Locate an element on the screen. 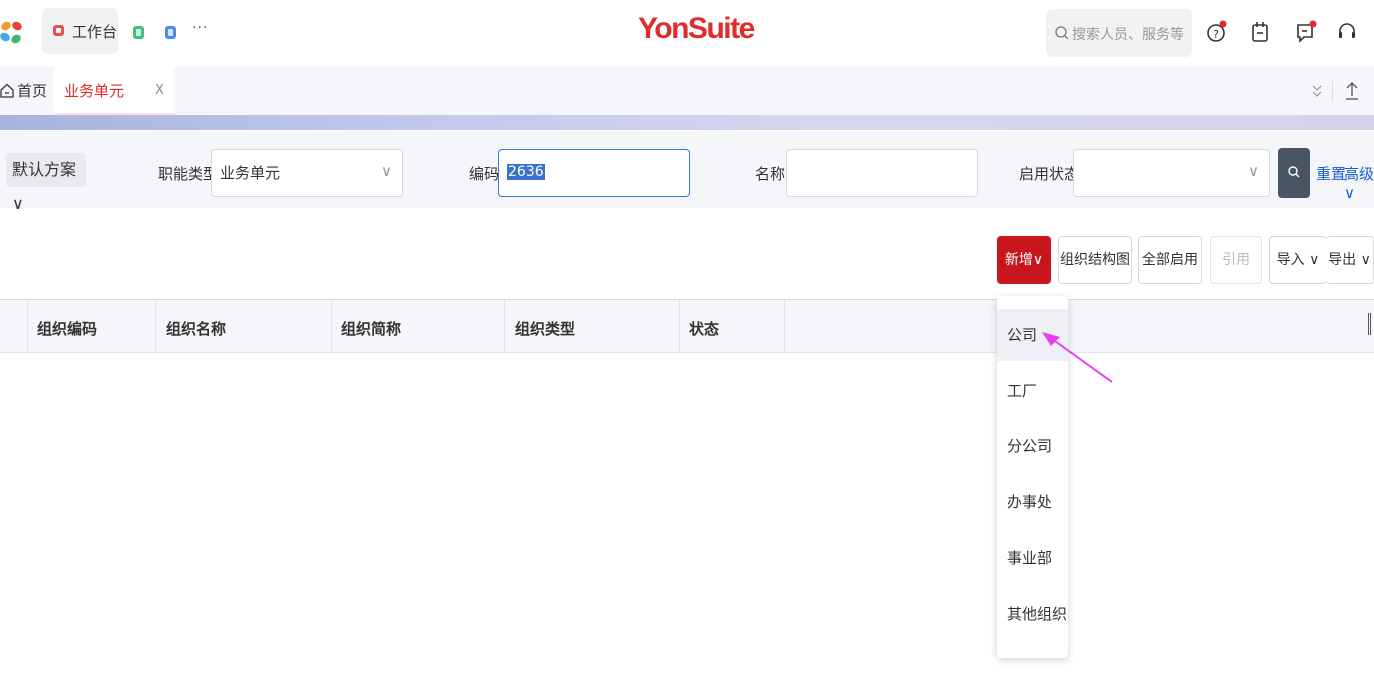  org-chart-button: 组织结构图 is located at coordinates (1095, 260).